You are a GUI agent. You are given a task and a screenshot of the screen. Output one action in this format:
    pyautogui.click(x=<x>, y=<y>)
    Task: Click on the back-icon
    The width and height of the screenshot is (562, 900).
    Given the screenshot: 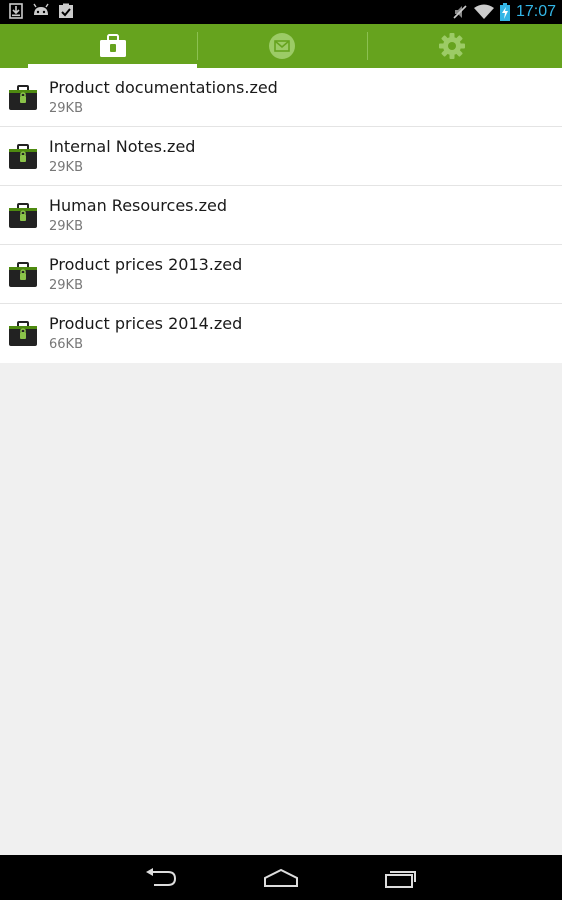 What is the action you would take?
    pyautogui.click(x=161, y=877)
    